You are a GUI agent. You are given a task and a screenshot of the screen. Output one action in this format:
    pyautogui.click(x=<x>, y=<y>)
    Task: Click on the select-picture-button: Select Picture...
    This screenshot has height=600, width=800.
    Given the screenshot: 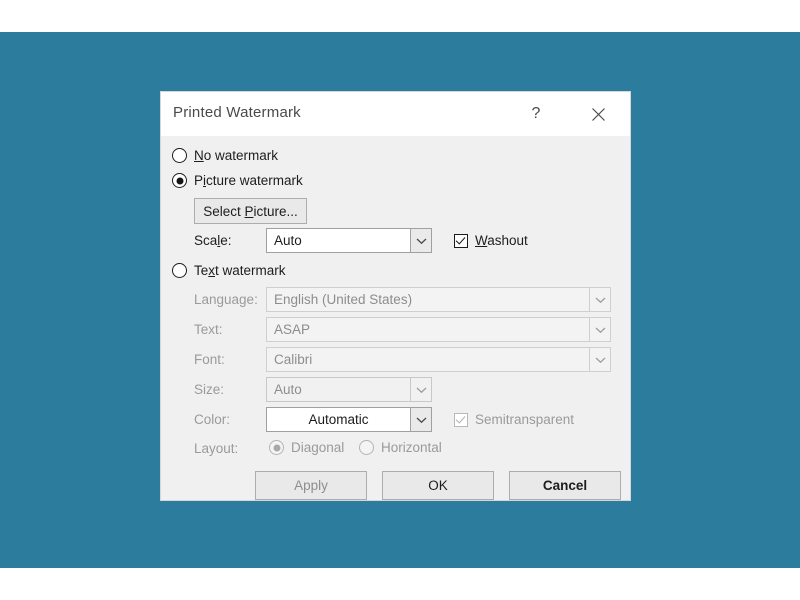 What is the action you would take?
    pyautogui.click(x=250, y=211)
    